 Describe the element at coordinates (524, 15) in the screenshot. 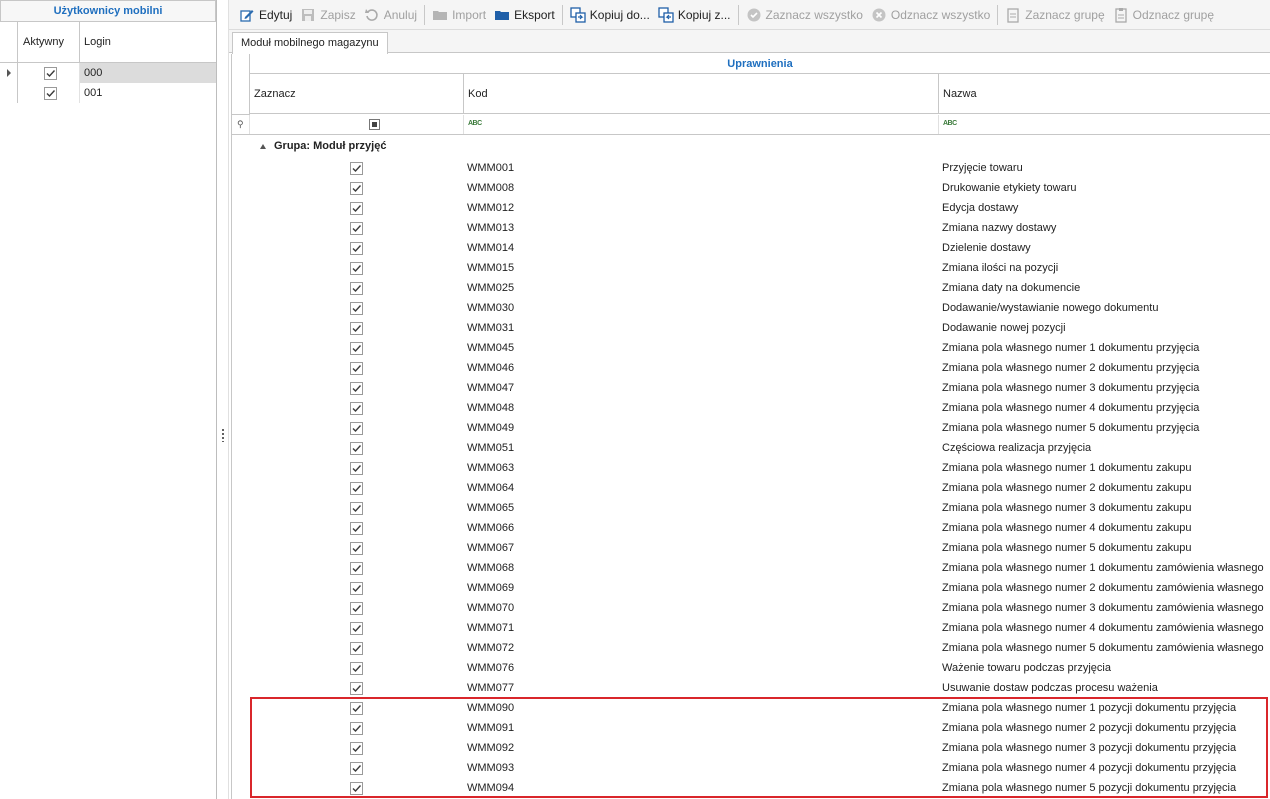

I see `export-button: Eksport` at that location.